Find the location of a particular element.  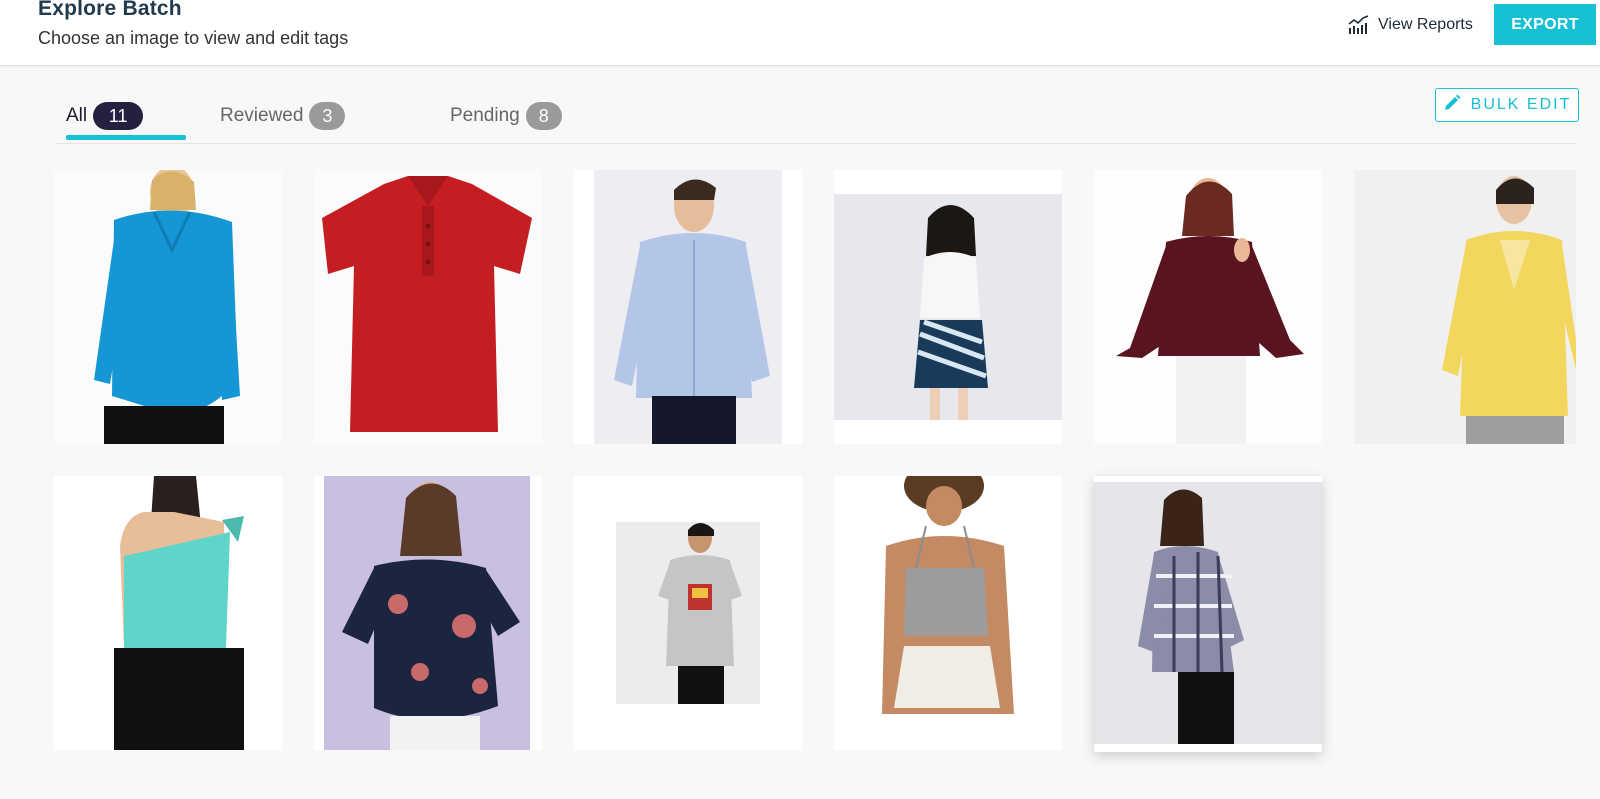

tab-pending: Pending 8 is located at coordinates (506, 116).